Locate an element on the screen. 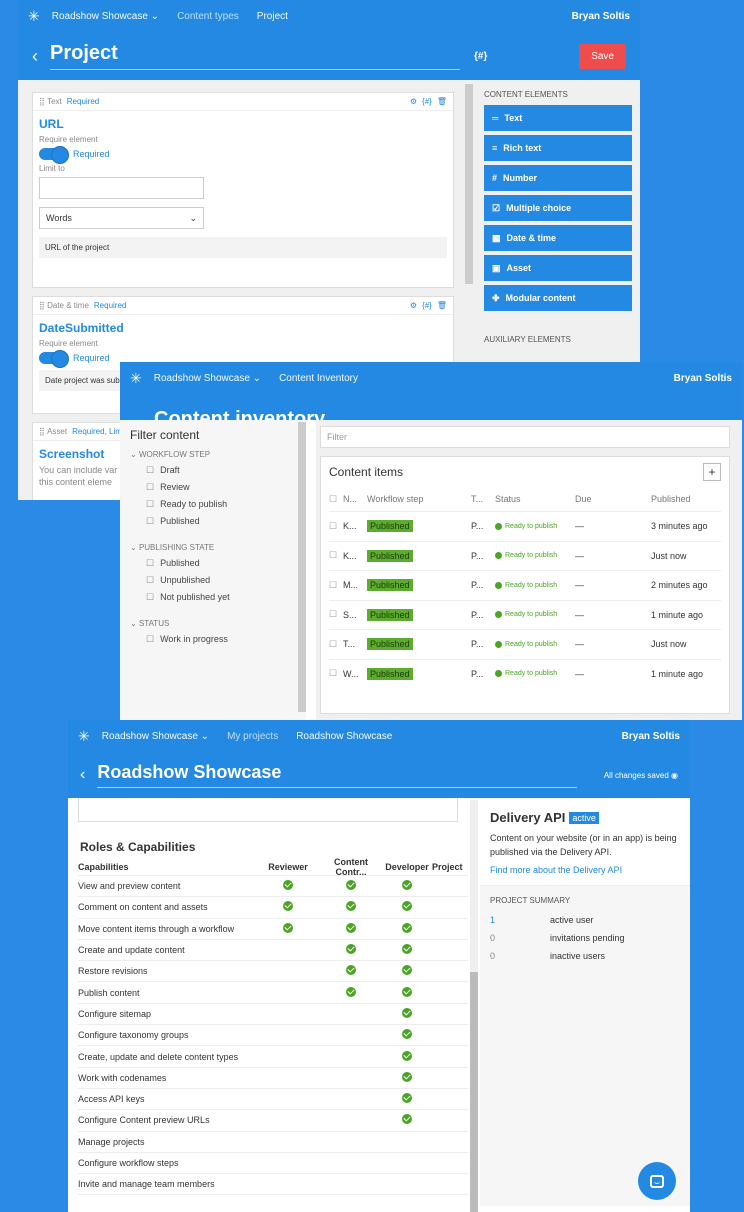  filter-section-workflow: ⌄ WORKFLOW STEP is located at coordinates (213, 454).